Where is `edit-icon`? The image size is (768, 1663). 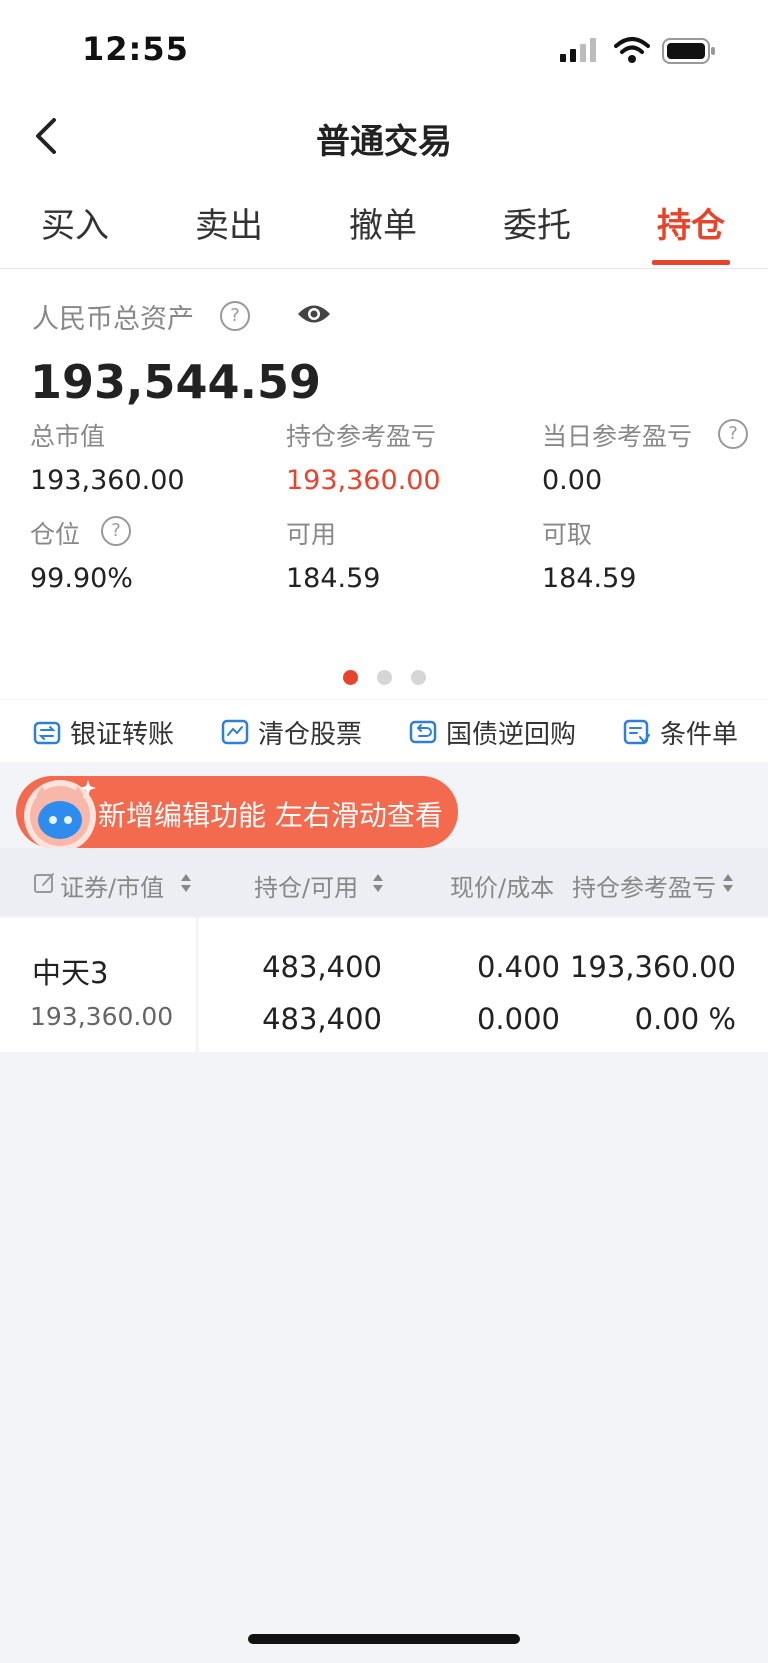
edit-icon is located at coordinates (45, 883).